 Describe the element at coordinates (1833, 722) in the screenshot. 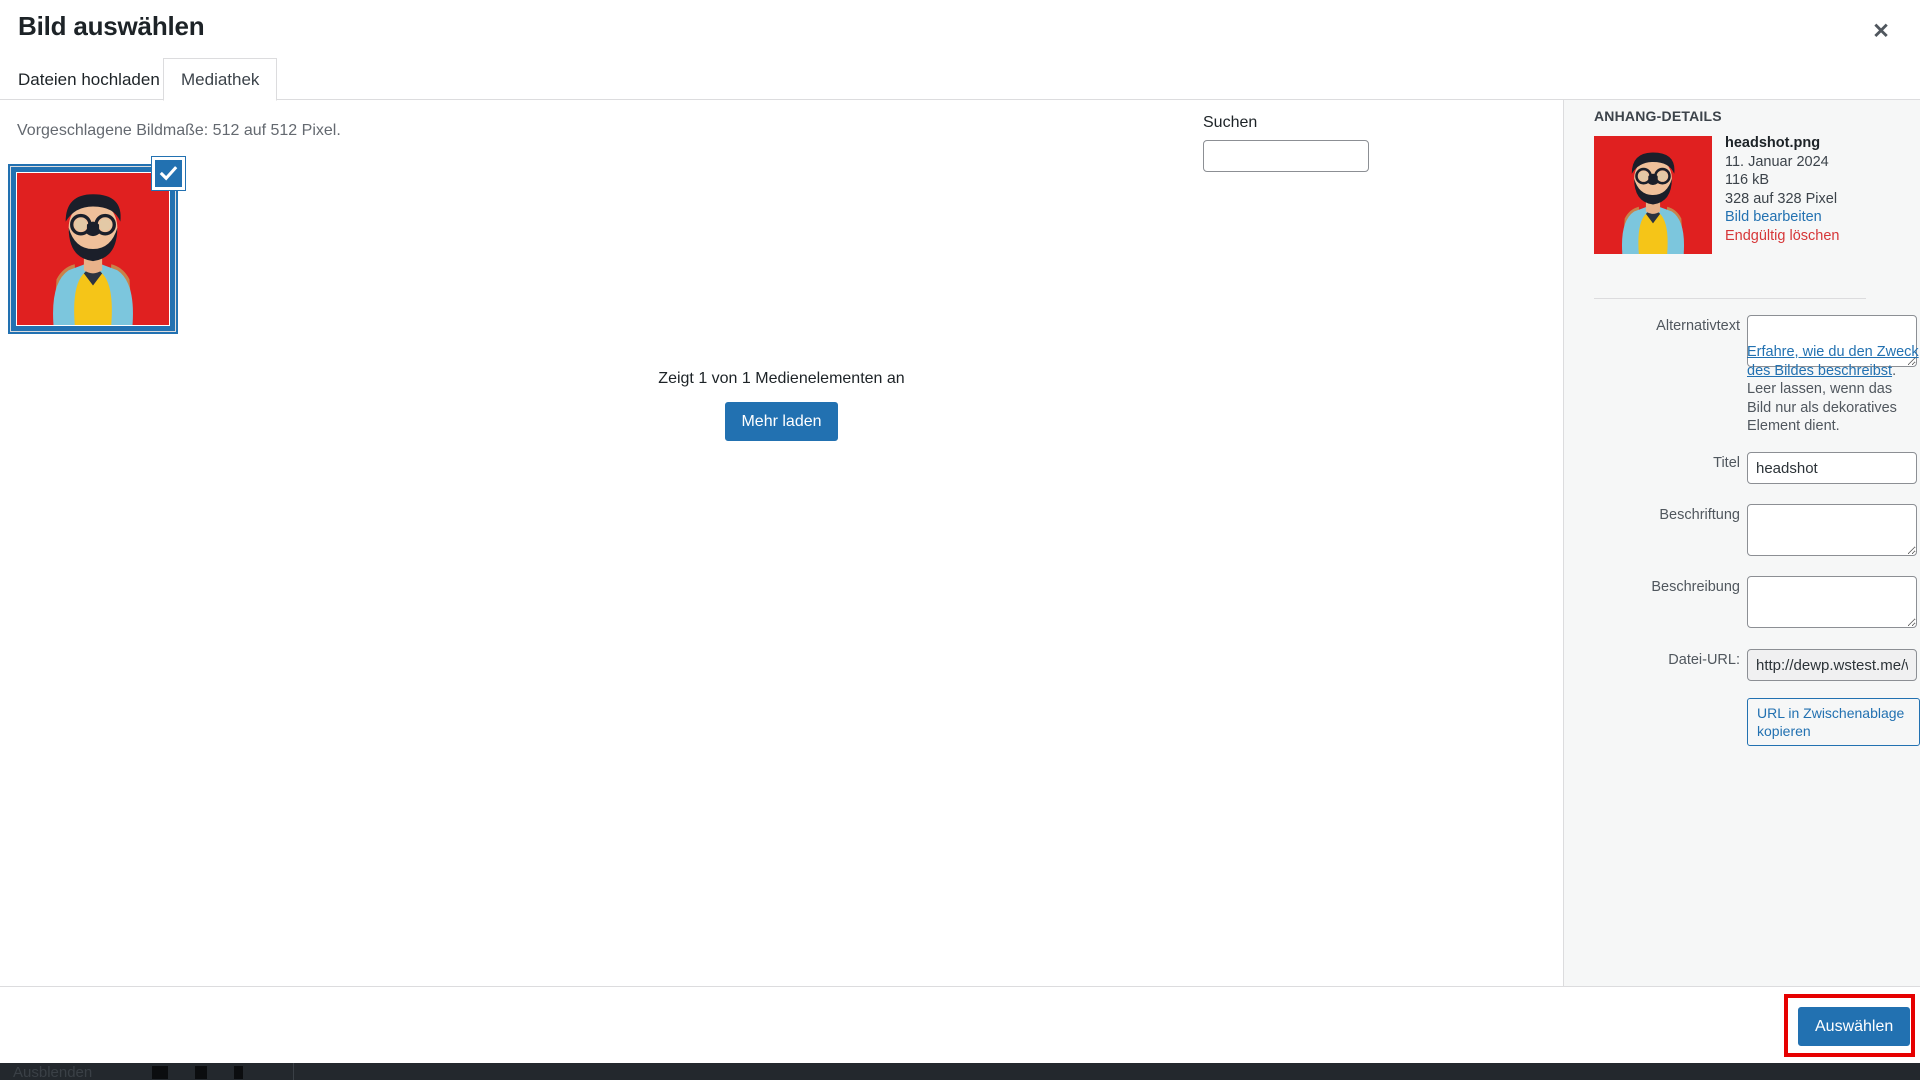

I see `copy-url-button: URL in Zwischenablage kopieren` at that location.